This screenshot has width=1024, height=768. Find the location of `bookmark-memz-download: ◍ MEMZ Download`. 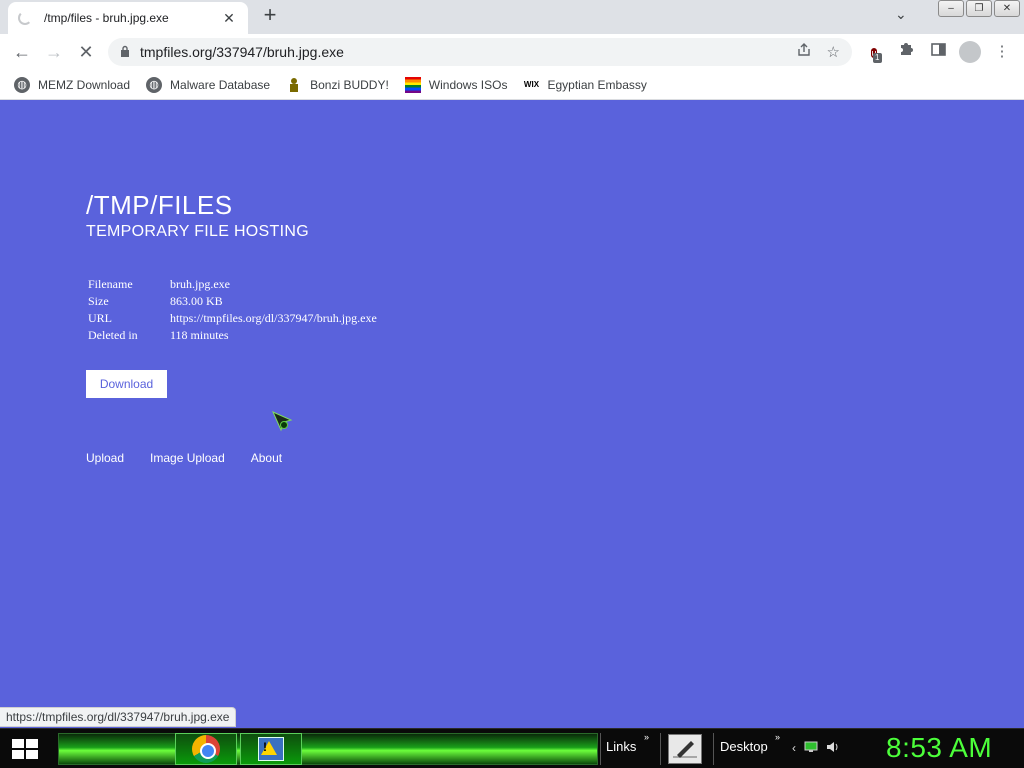

bookmark-memz-download: ◍ MEMZ Download is located at coordinates (72, 84).